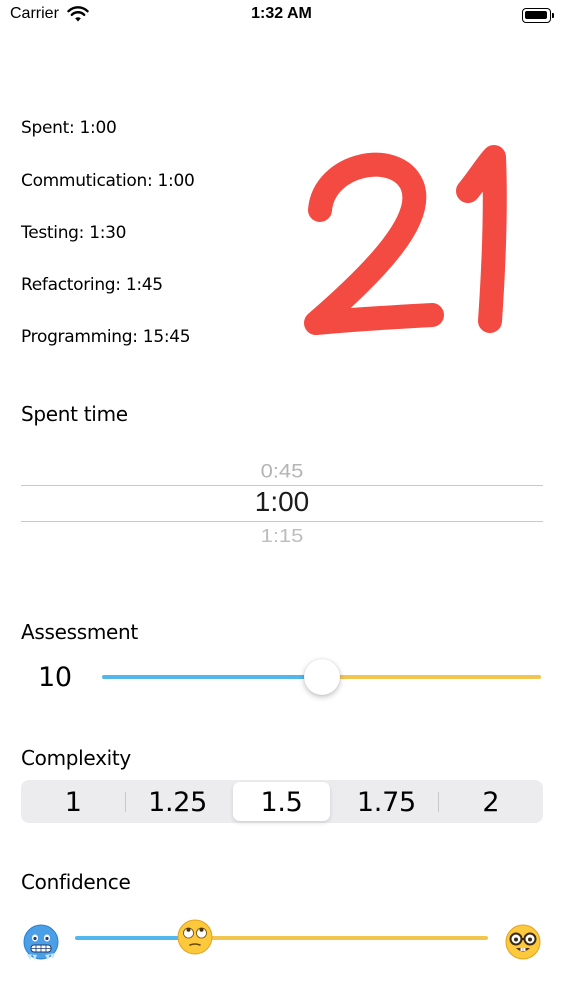 The width and height of the screenshot is (563, 1000). Describe the element at coordinates (92, 285) in the screenshot. I see `stat-refactoring: Refactoring: 1:45` at that location.